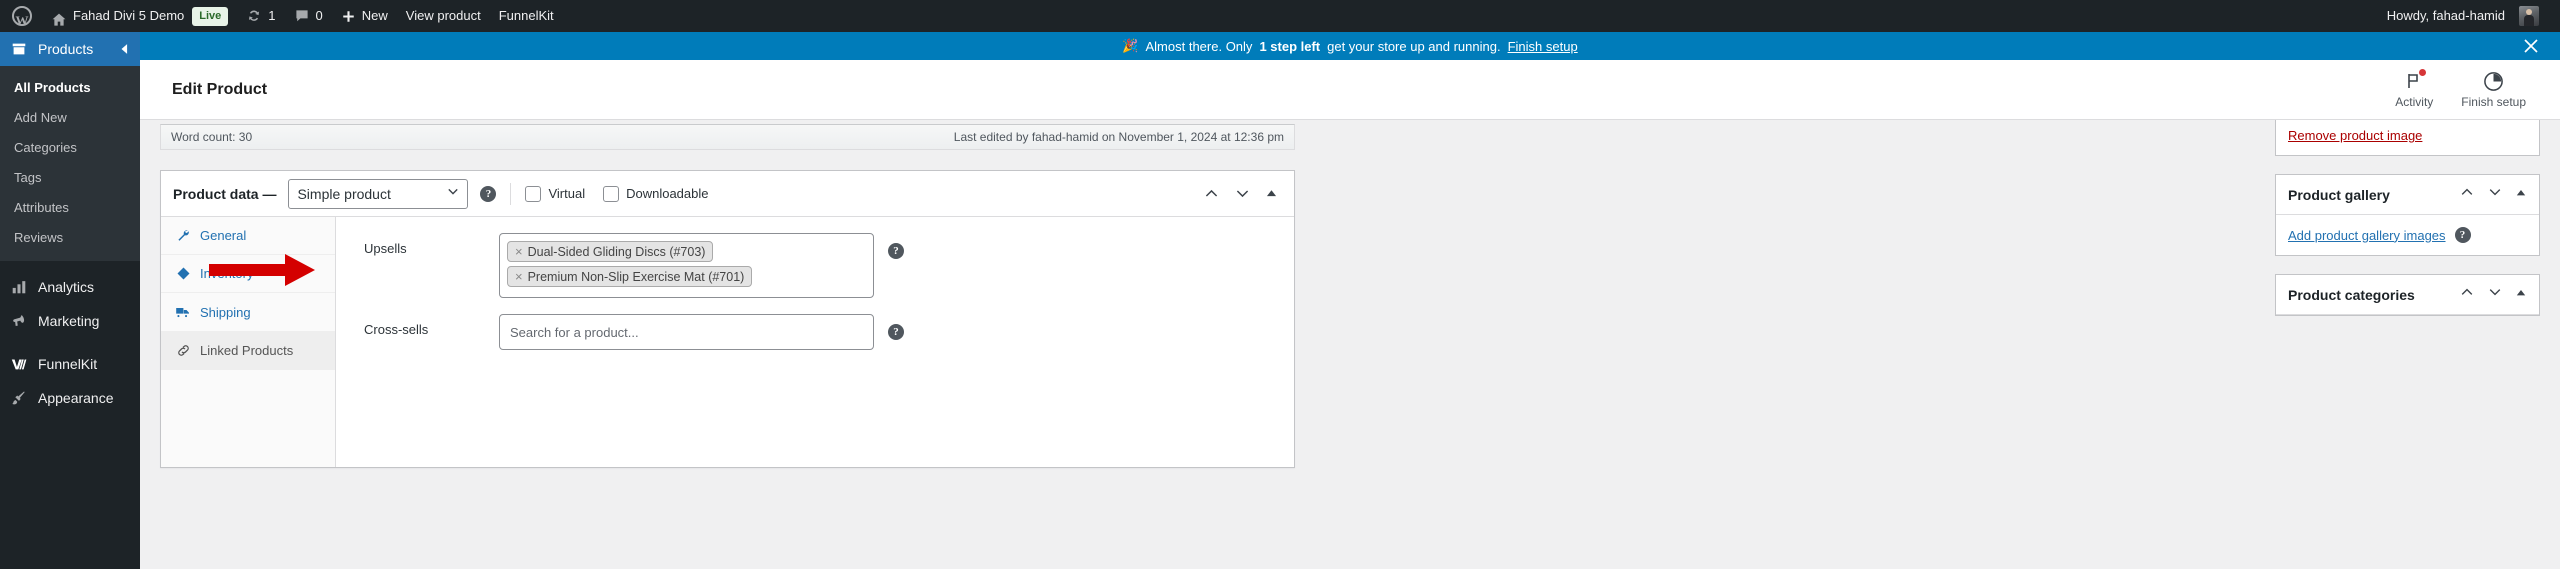 The height and width of the screenshot is (569, 2560). What do you see at coordinates (183, 235) in the screenshot?
I see `wrench-icon` at bounding box center [183, 235].